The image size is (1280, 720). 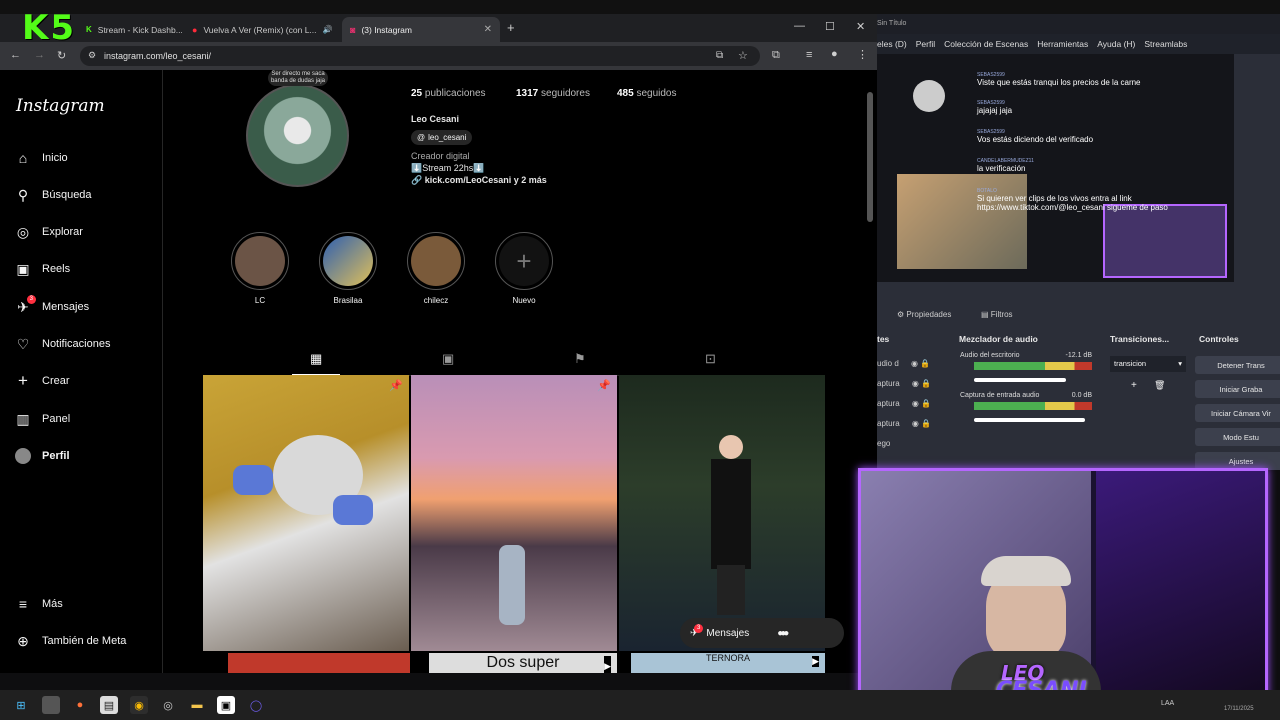 I want to click on install-icon: ⧉, so click(x=719, y=55).